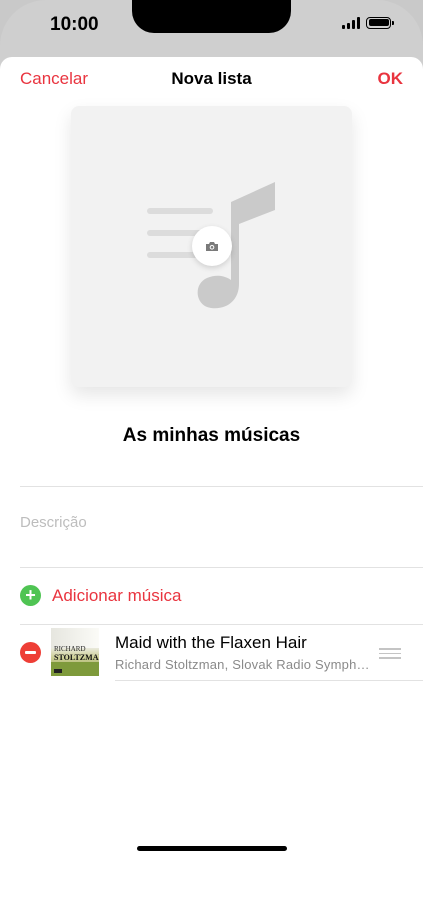 Image resolution: width=423 pixels, height=915 pixels. Describe the element at coordinates (30, 595) in the screenshot. I see `plus-circle-icon: +` at that location.